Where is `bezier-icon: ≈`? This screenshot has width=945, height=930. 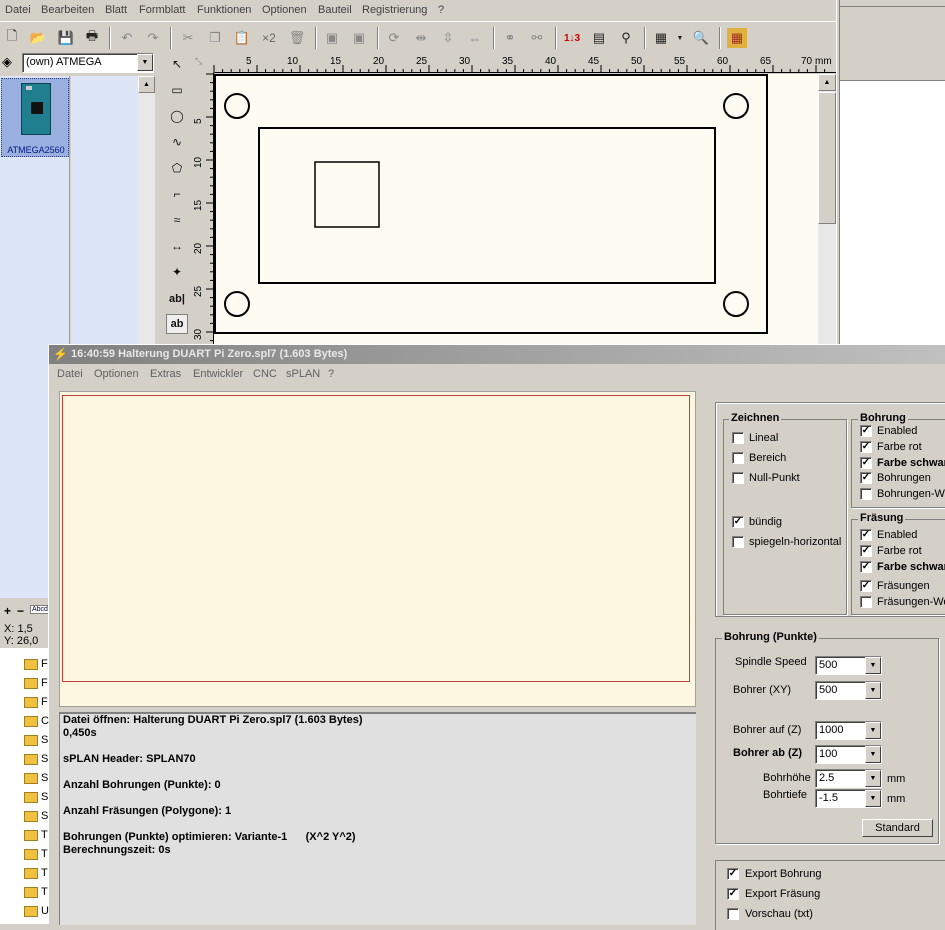
bezier-icon: ≈ is located at coordinates (177, 220).